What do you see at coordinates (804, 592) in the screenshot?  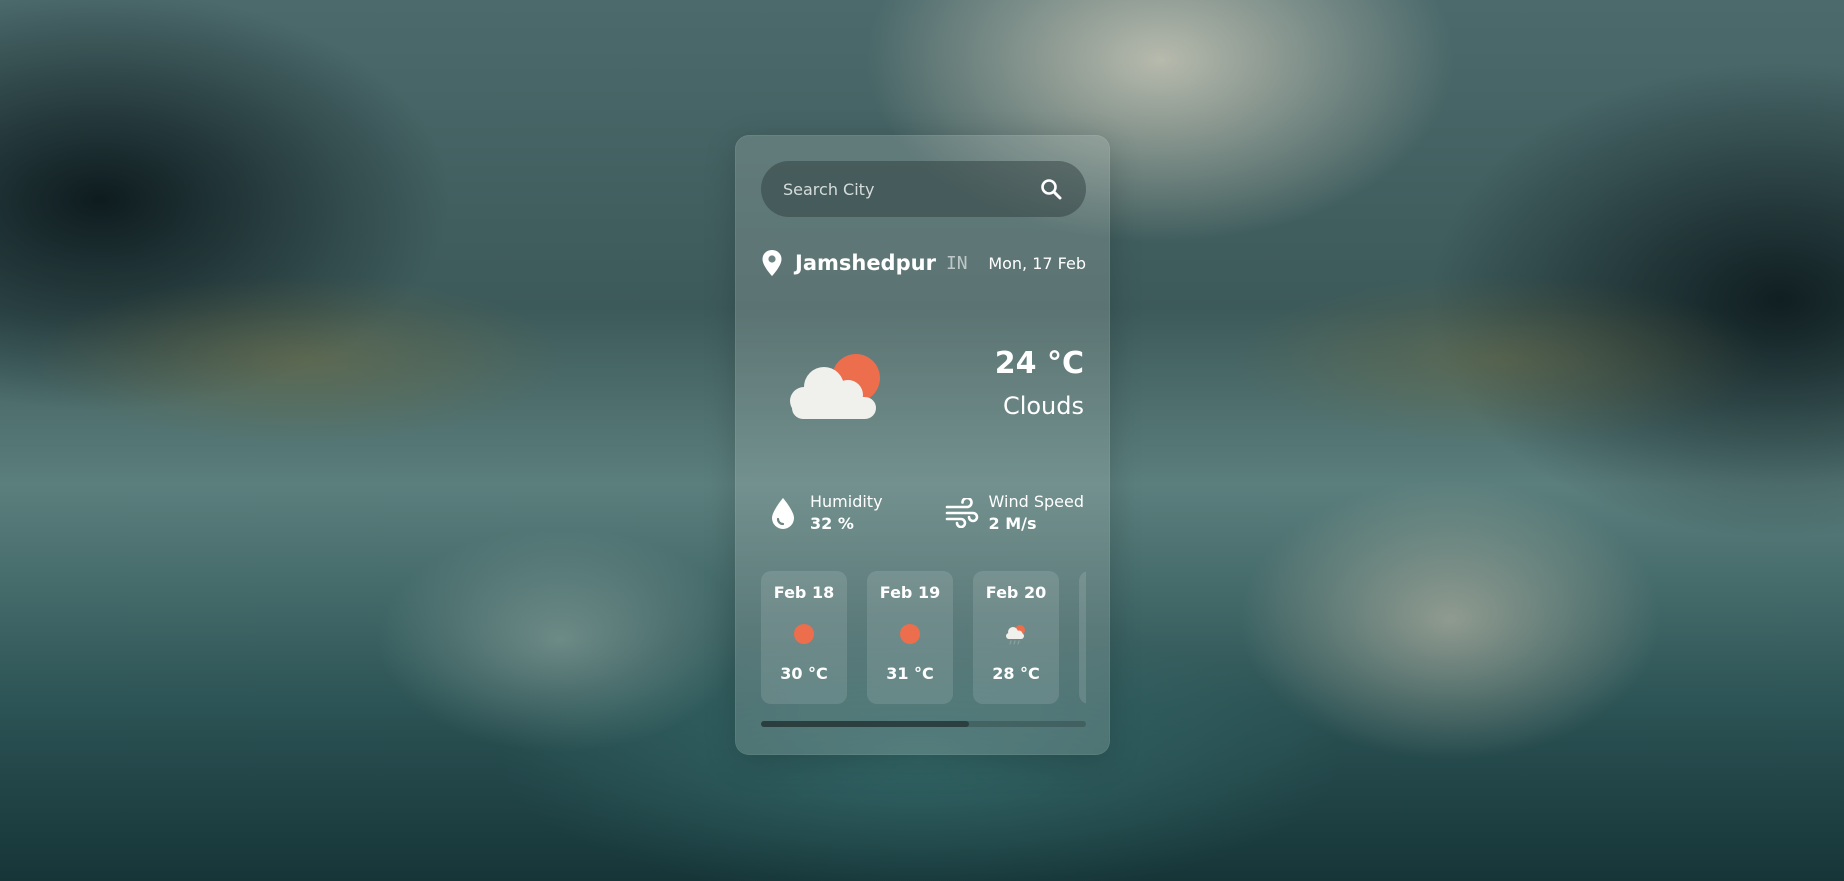 I see `forecast-date: Feb 18` at bounding box center [804, 592].